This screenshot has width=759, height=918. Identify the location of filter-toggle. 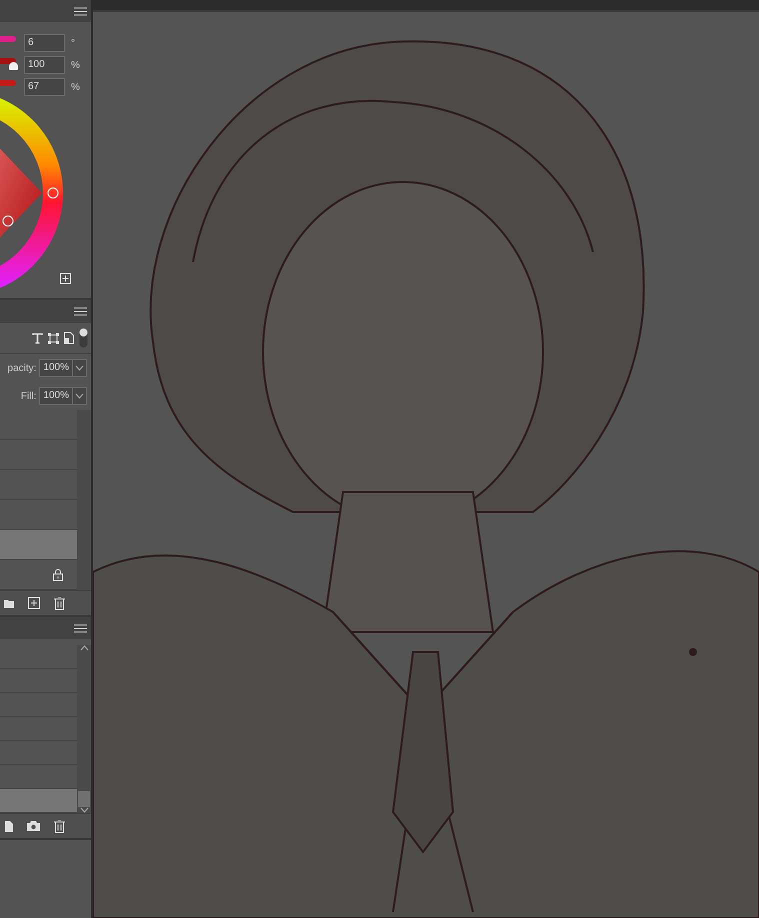
(83, 338).